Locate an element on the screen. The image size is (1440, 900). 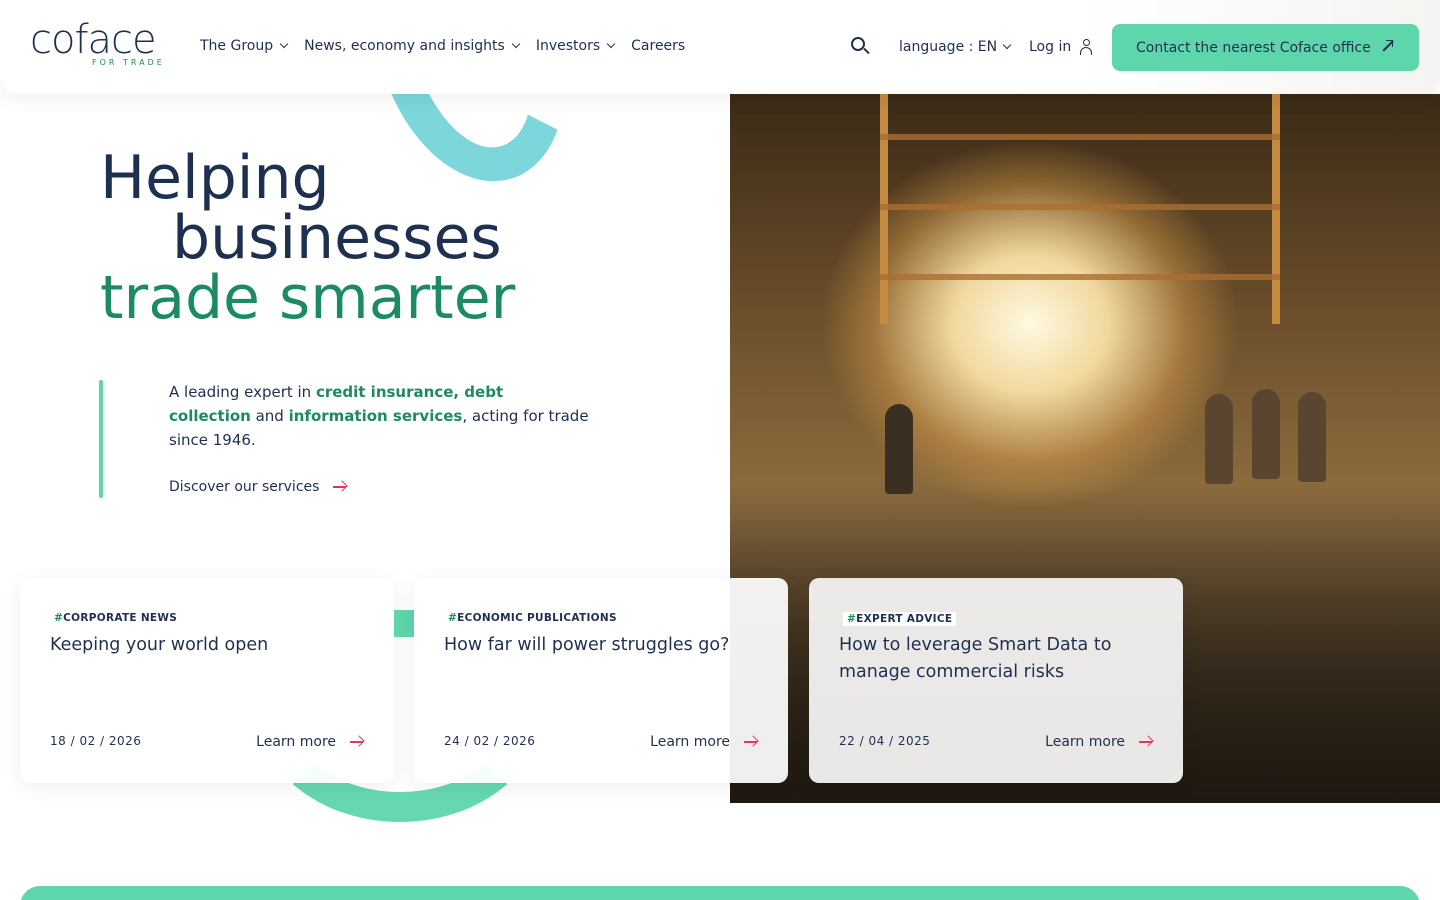
login-link: Log in is located at coordinates (1061, 47).